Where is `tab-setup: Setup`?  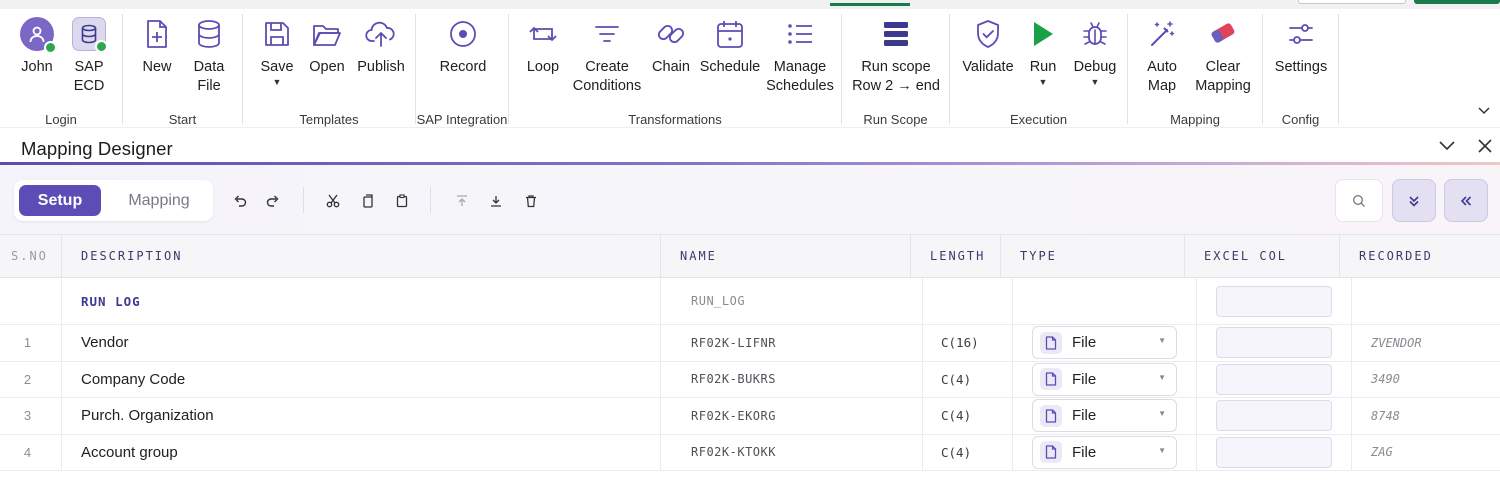
tab-setup: Setup is located at coordinates (60, 200).